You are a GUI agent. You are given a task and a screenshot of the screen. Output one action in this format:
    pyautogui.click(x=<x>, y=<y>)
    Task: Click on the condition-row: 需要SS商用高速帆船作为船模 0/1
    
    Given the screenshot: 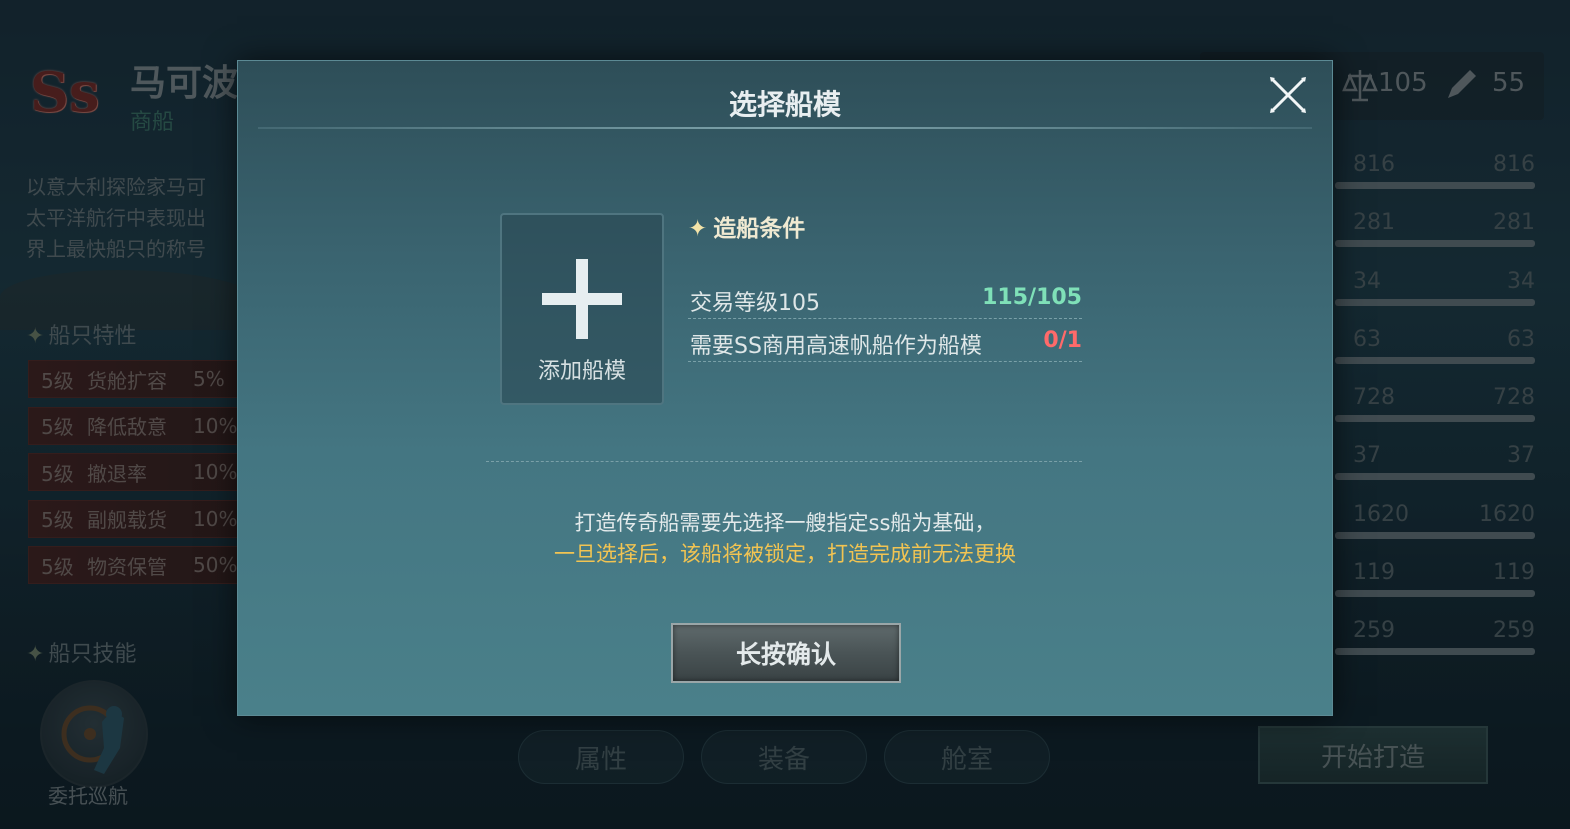 What is the action you would take?
    pyautogui.click(x=885, y=342)
    